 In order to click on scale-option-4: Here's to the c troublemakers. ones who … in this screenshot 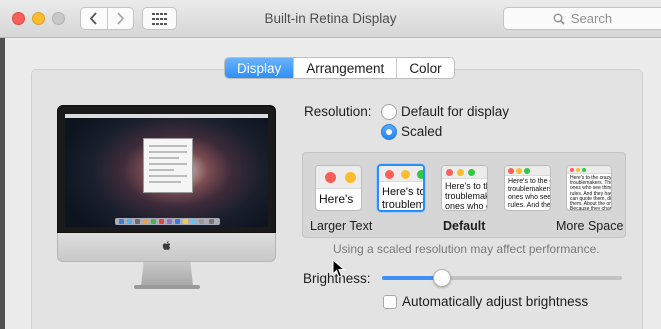, I will do `click(527, 188)`.